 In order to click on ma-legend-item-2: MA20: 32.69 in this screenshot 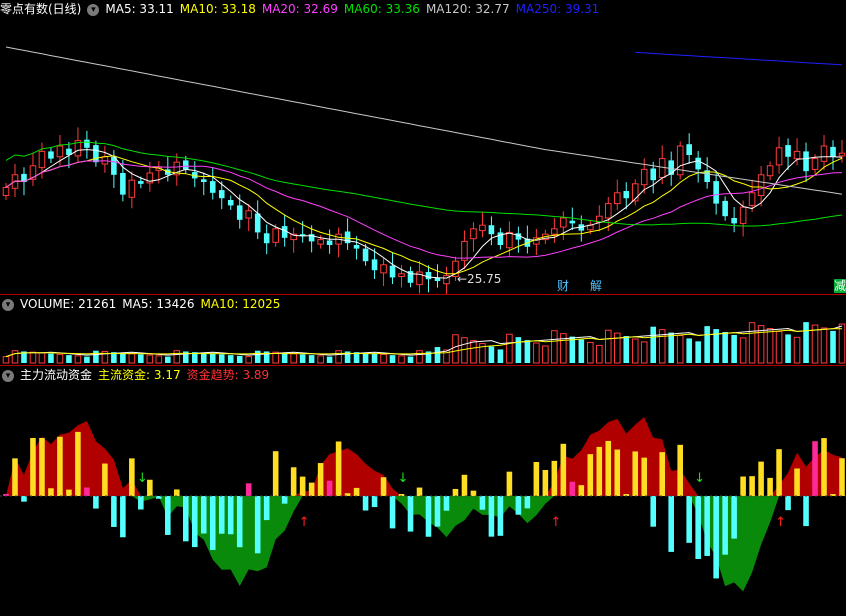, I will do `click(299, 9)`.